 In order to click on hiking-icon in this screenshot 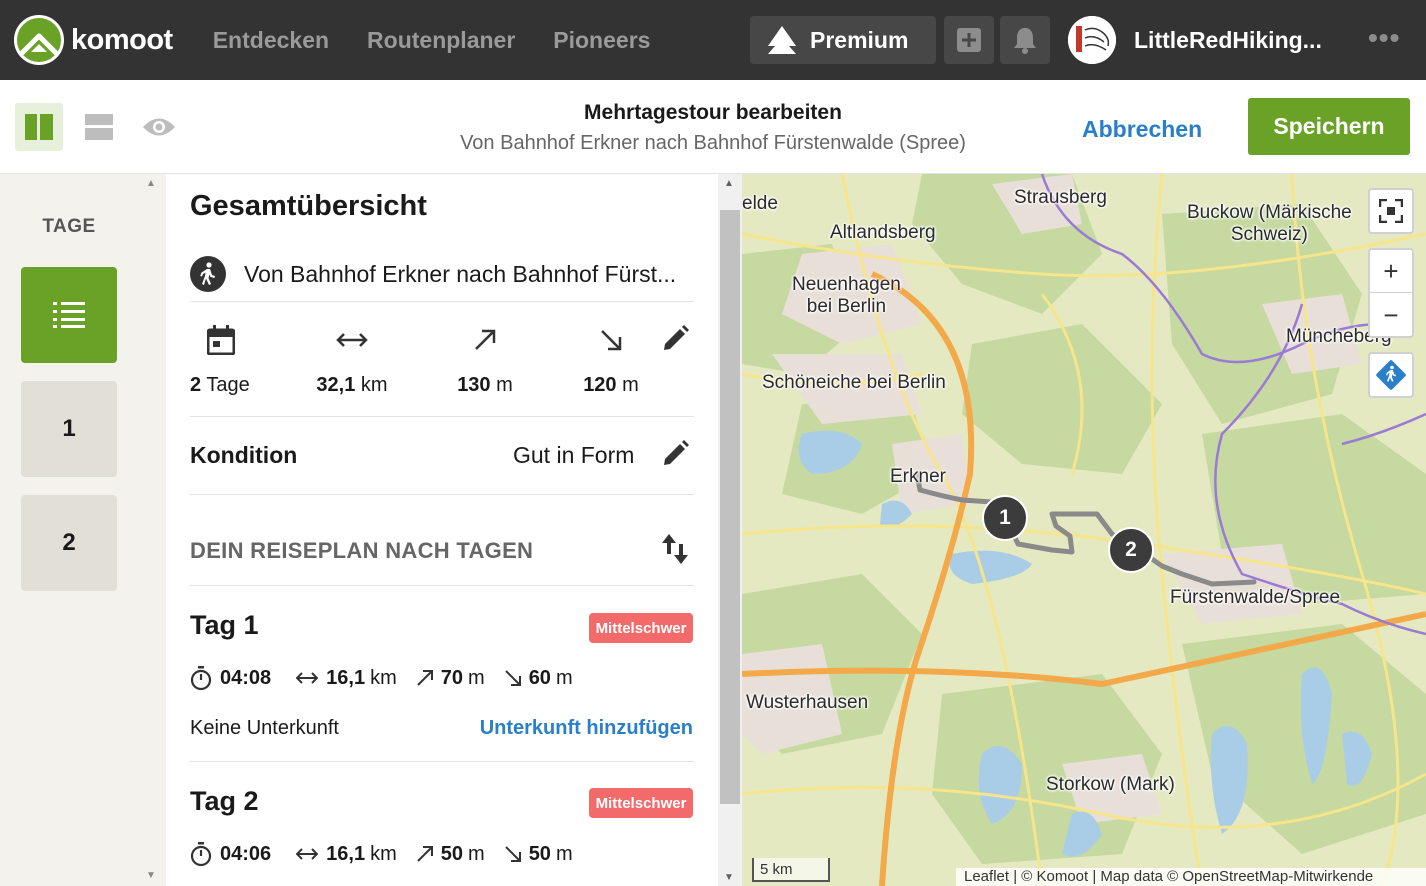, I will do `click(208, 274)`.